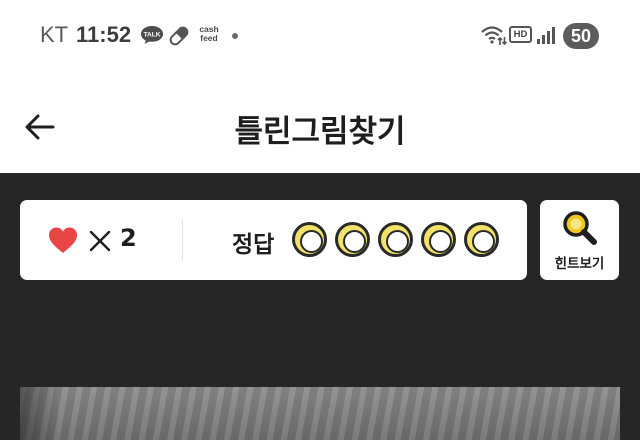  I want to click on dot-icon, so click(235, 36).